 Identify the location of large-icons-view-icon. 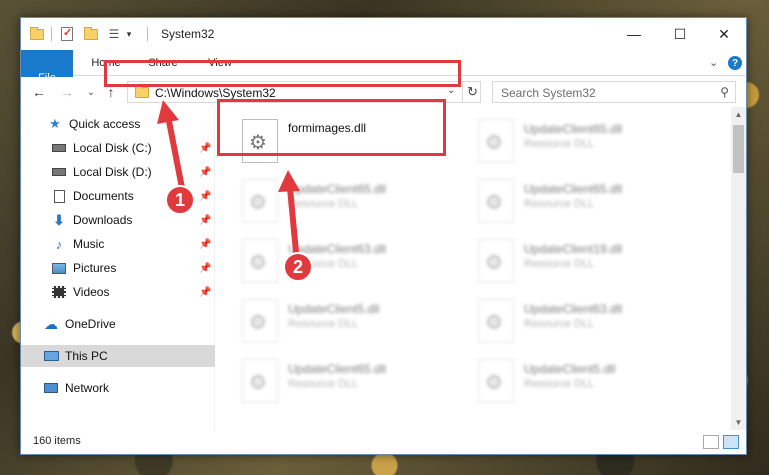
(731, 442).